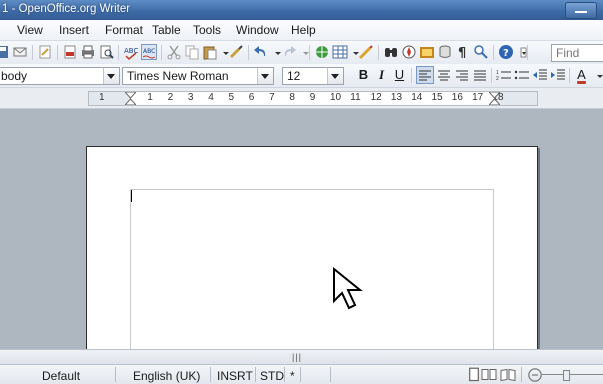 This screenshot has width=603, height=384. What do you see at coordinates (494, 98) in the screenshot?
I see `right-indent-marker-icon` at bounding box center [494, 98].